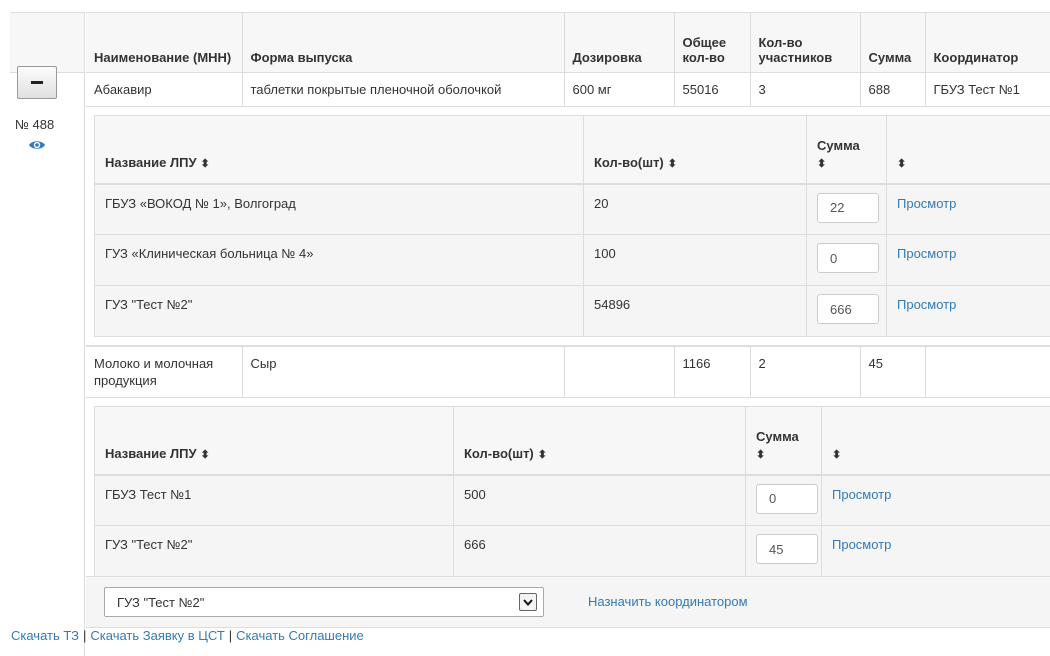  I want to click on item-total: 55016, so click(712, 89).